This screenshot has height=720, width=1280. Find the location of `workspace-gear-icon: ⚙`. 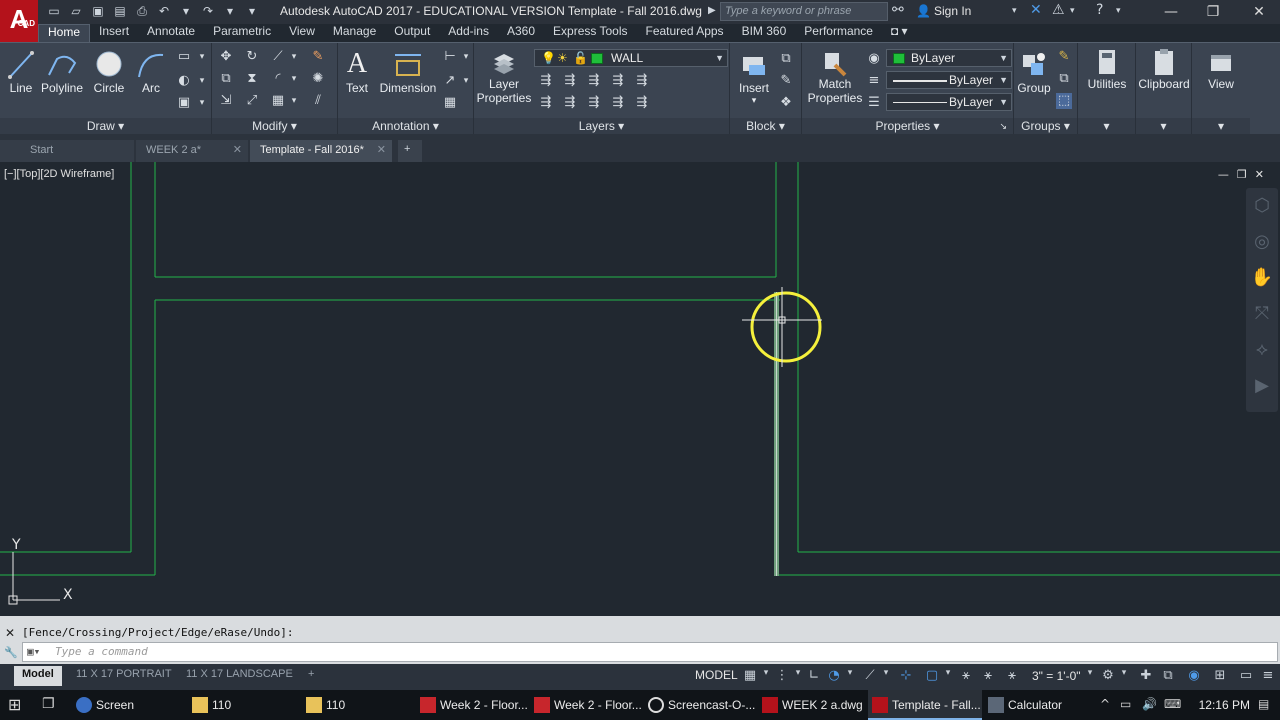

workspace-gear-icon: ⚙ is located at coordinates (1108, 675).